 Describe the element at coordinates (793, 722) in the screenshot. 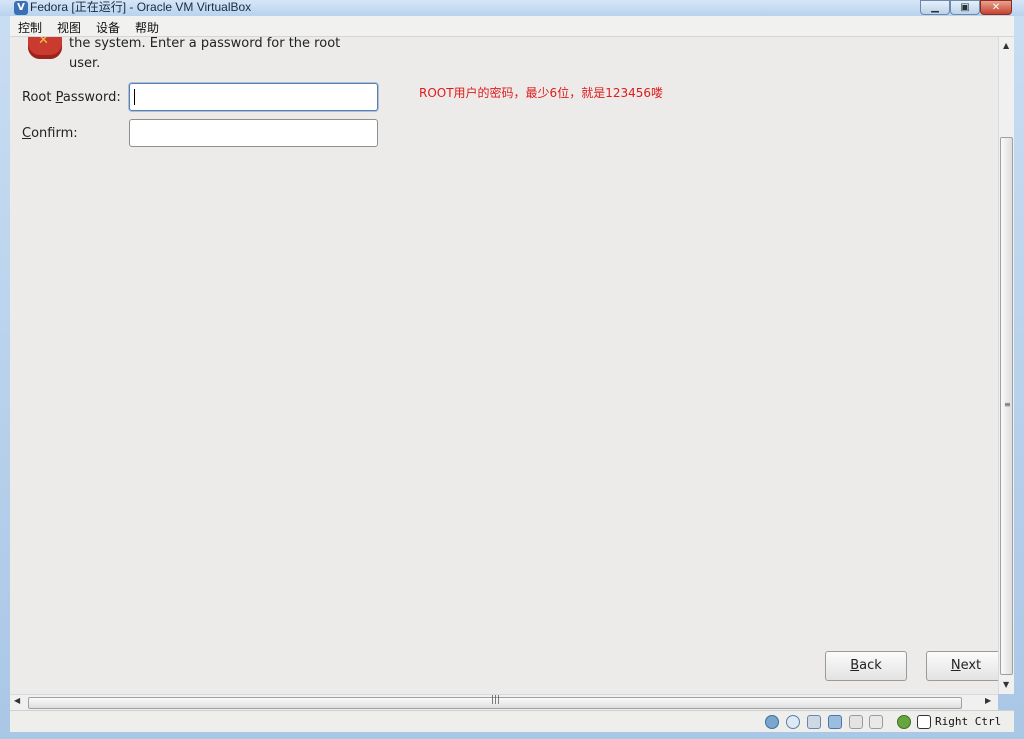

I see `optical-drive-icon` at that location.